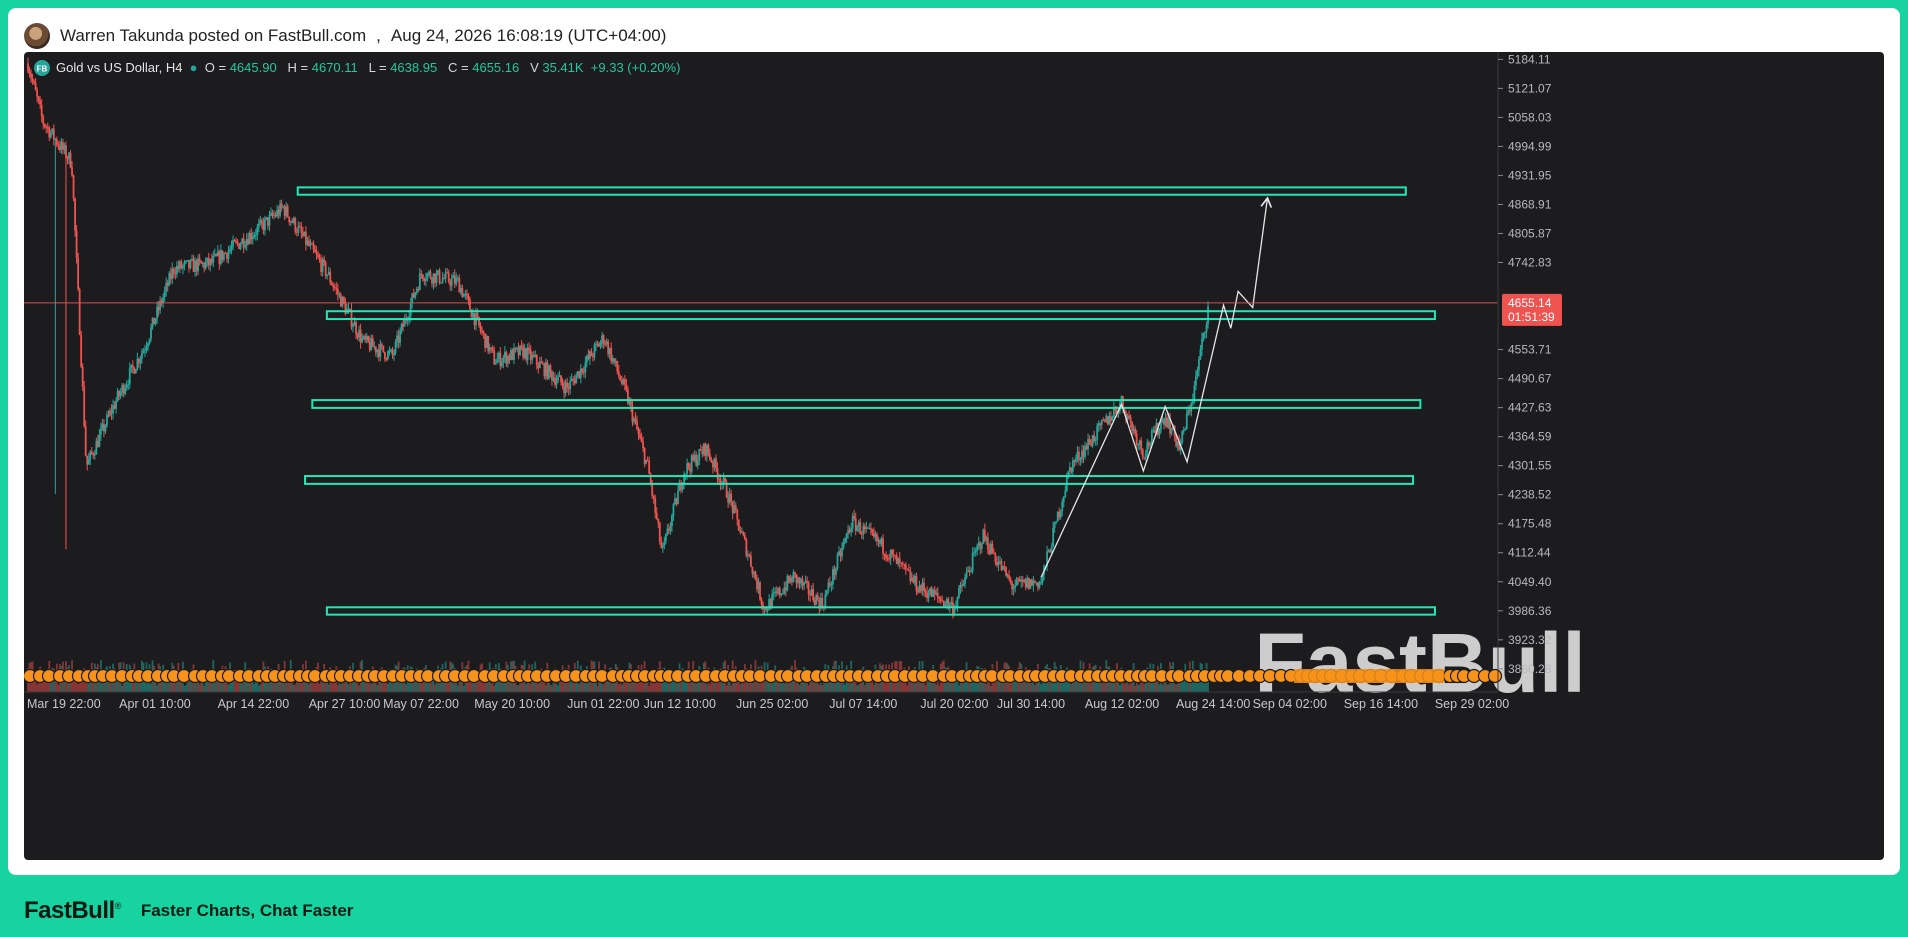 Image resolution: width=1908 pixels, height=937 pixels. I want to click on price-tick-label: 5184.11, so click(1529, 59).